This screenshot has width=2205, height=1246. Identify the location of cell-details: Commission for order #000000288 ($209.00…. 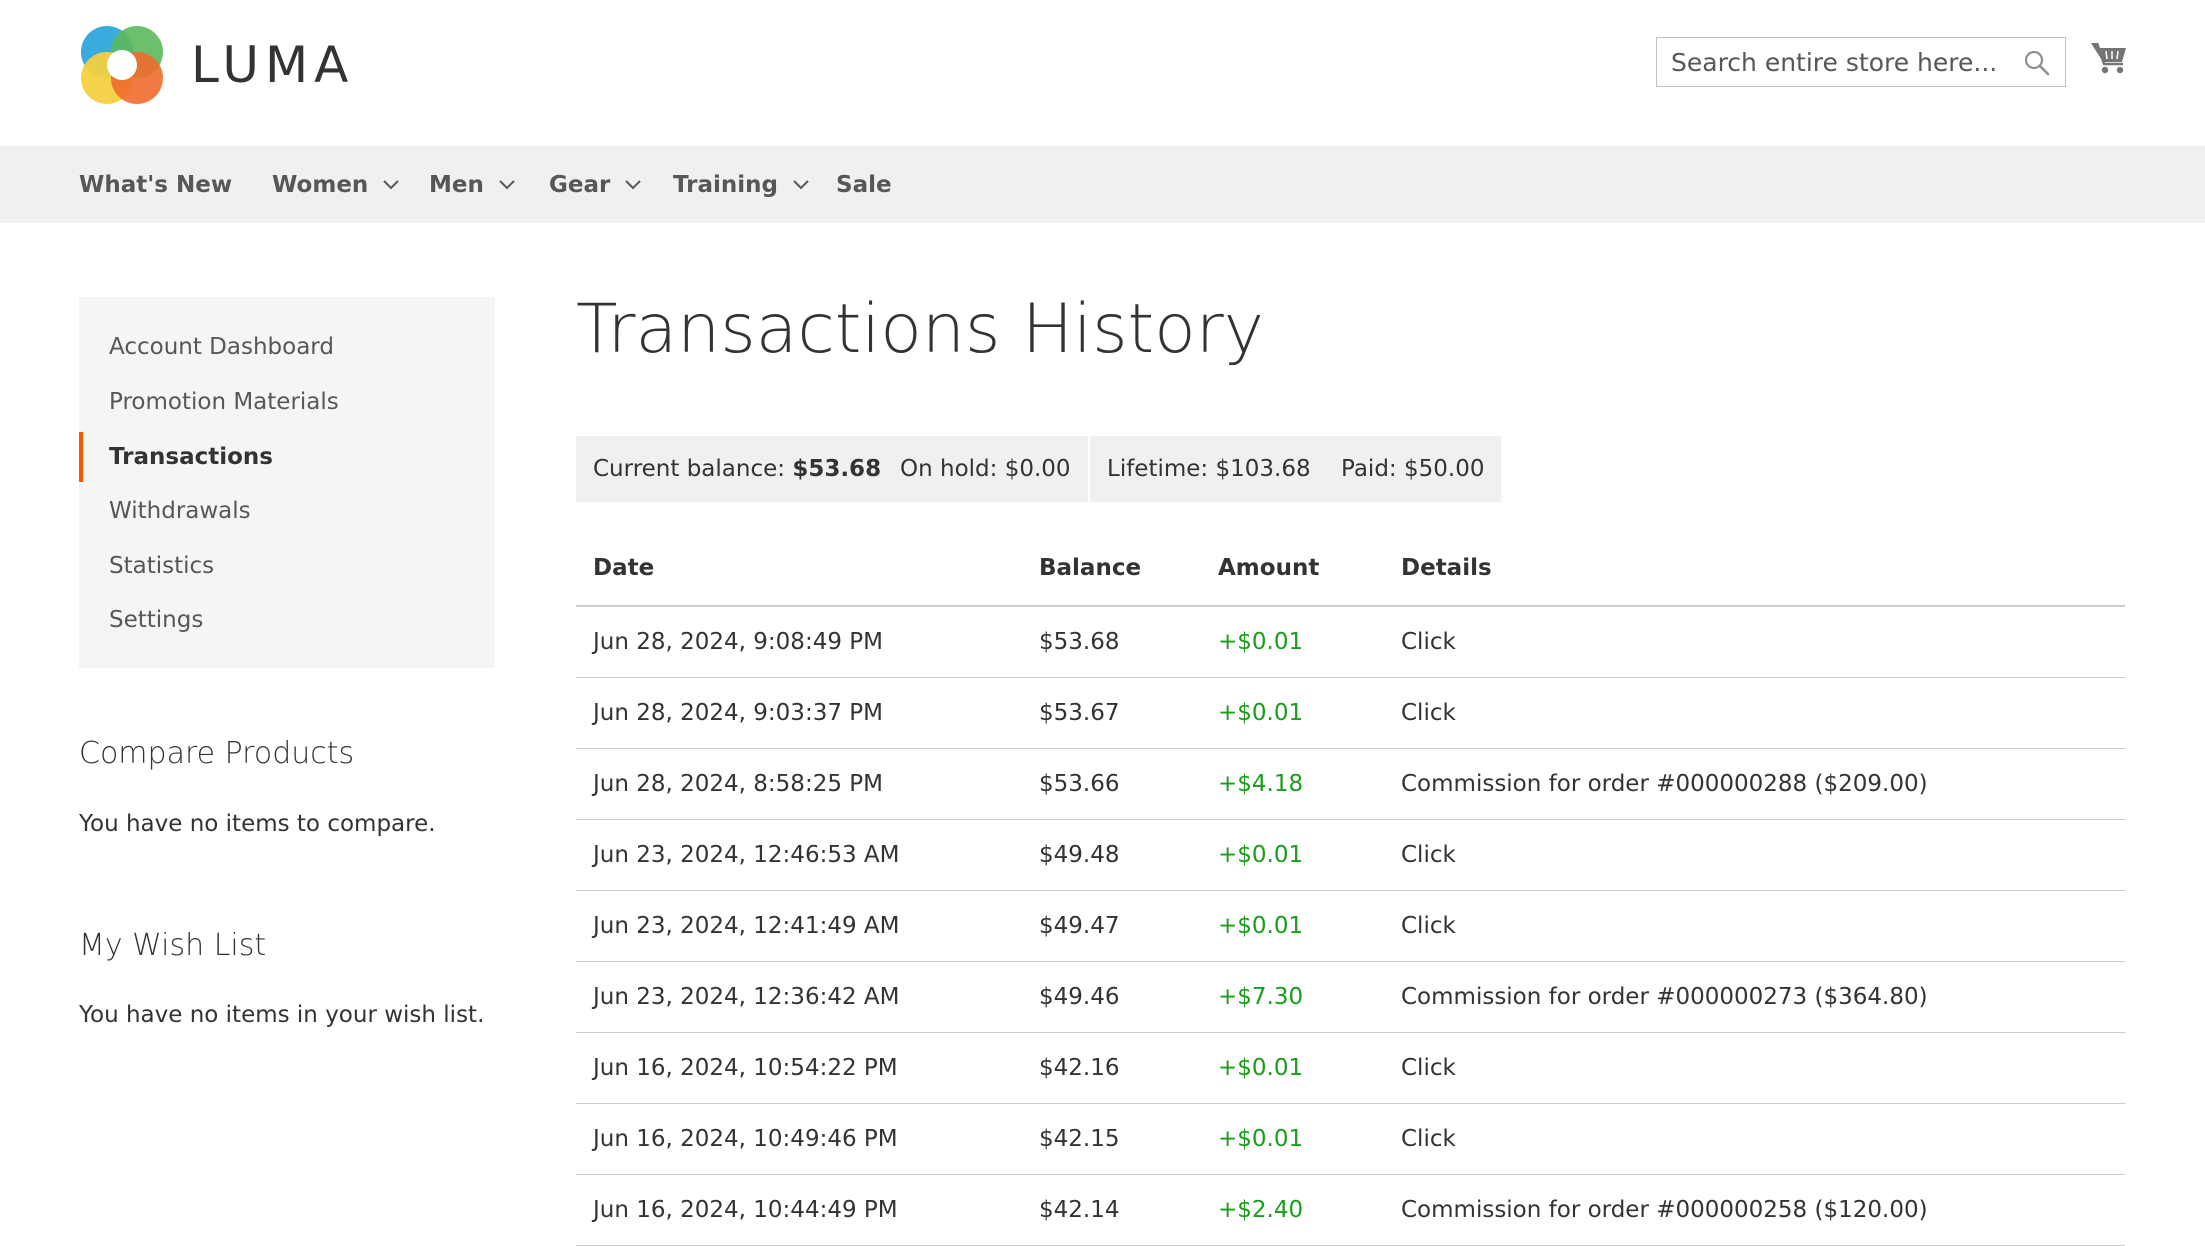
(1664, 784).